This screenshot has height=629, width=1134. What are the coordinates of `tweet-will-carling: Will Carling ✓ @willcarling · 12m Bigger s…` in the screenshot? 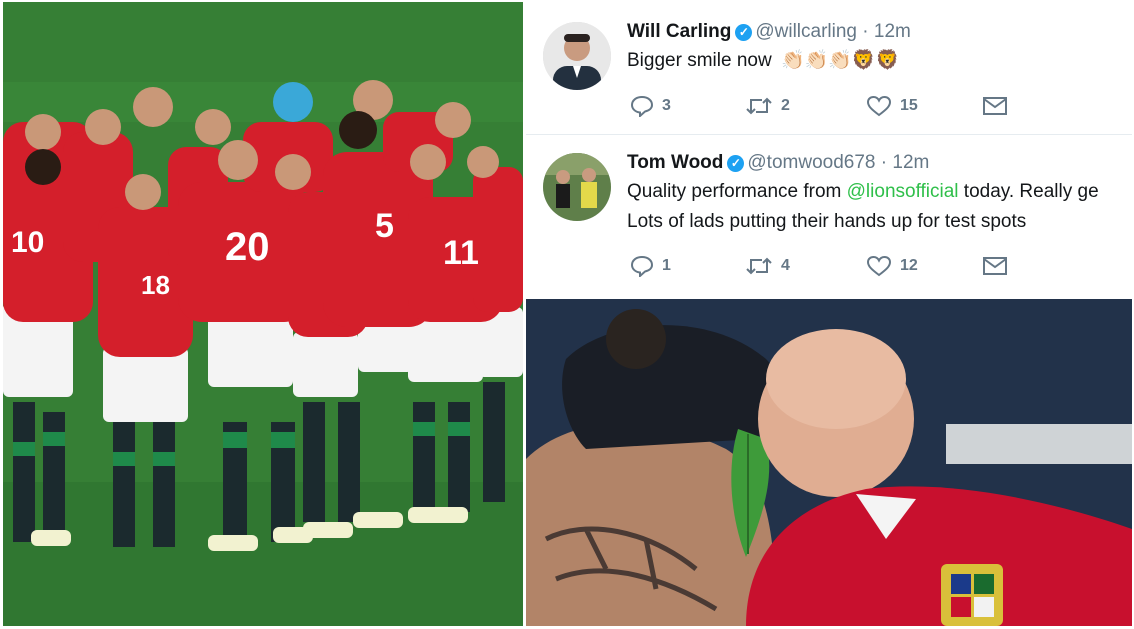 It's located at (829, 67).